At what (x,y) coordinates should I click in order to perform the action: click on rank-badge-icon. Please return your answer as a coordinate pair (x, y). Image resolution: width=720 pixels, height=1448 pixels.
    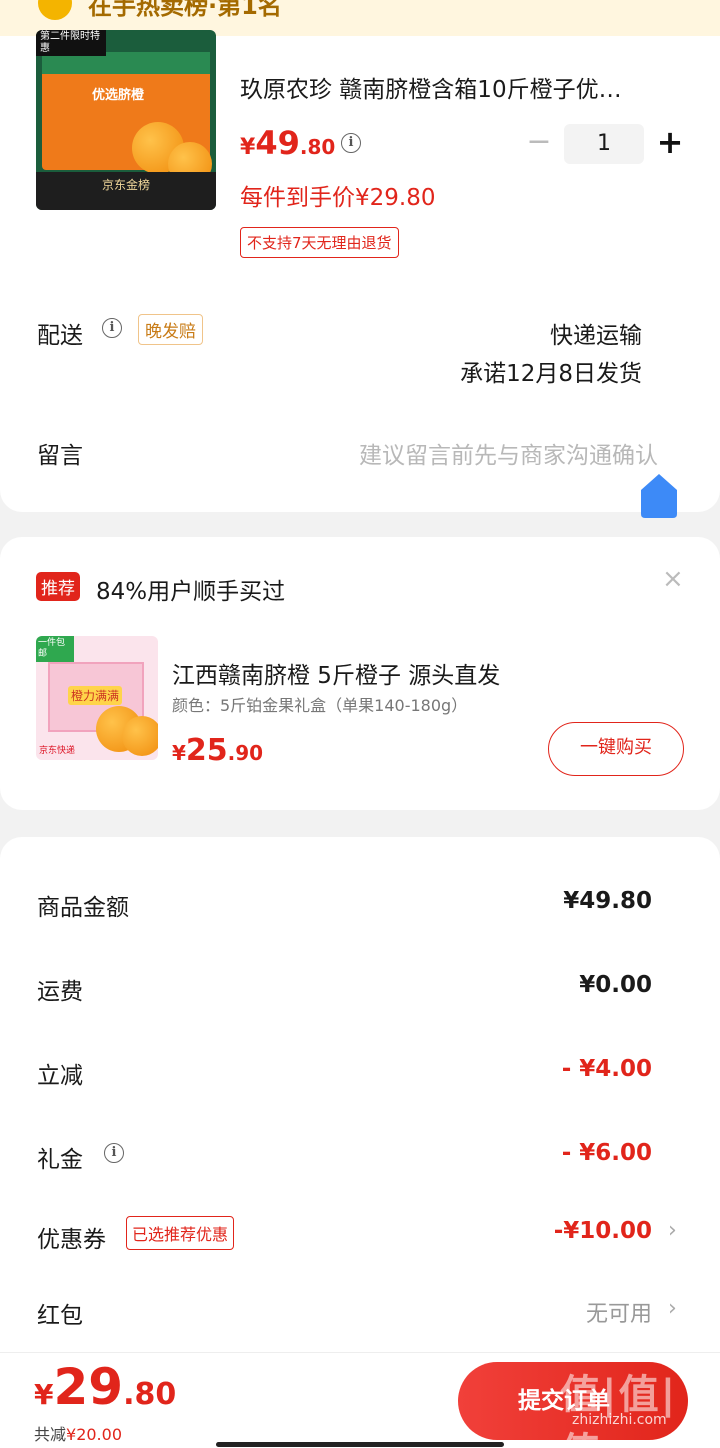
    Looking at the image, I should click on (55, 10).